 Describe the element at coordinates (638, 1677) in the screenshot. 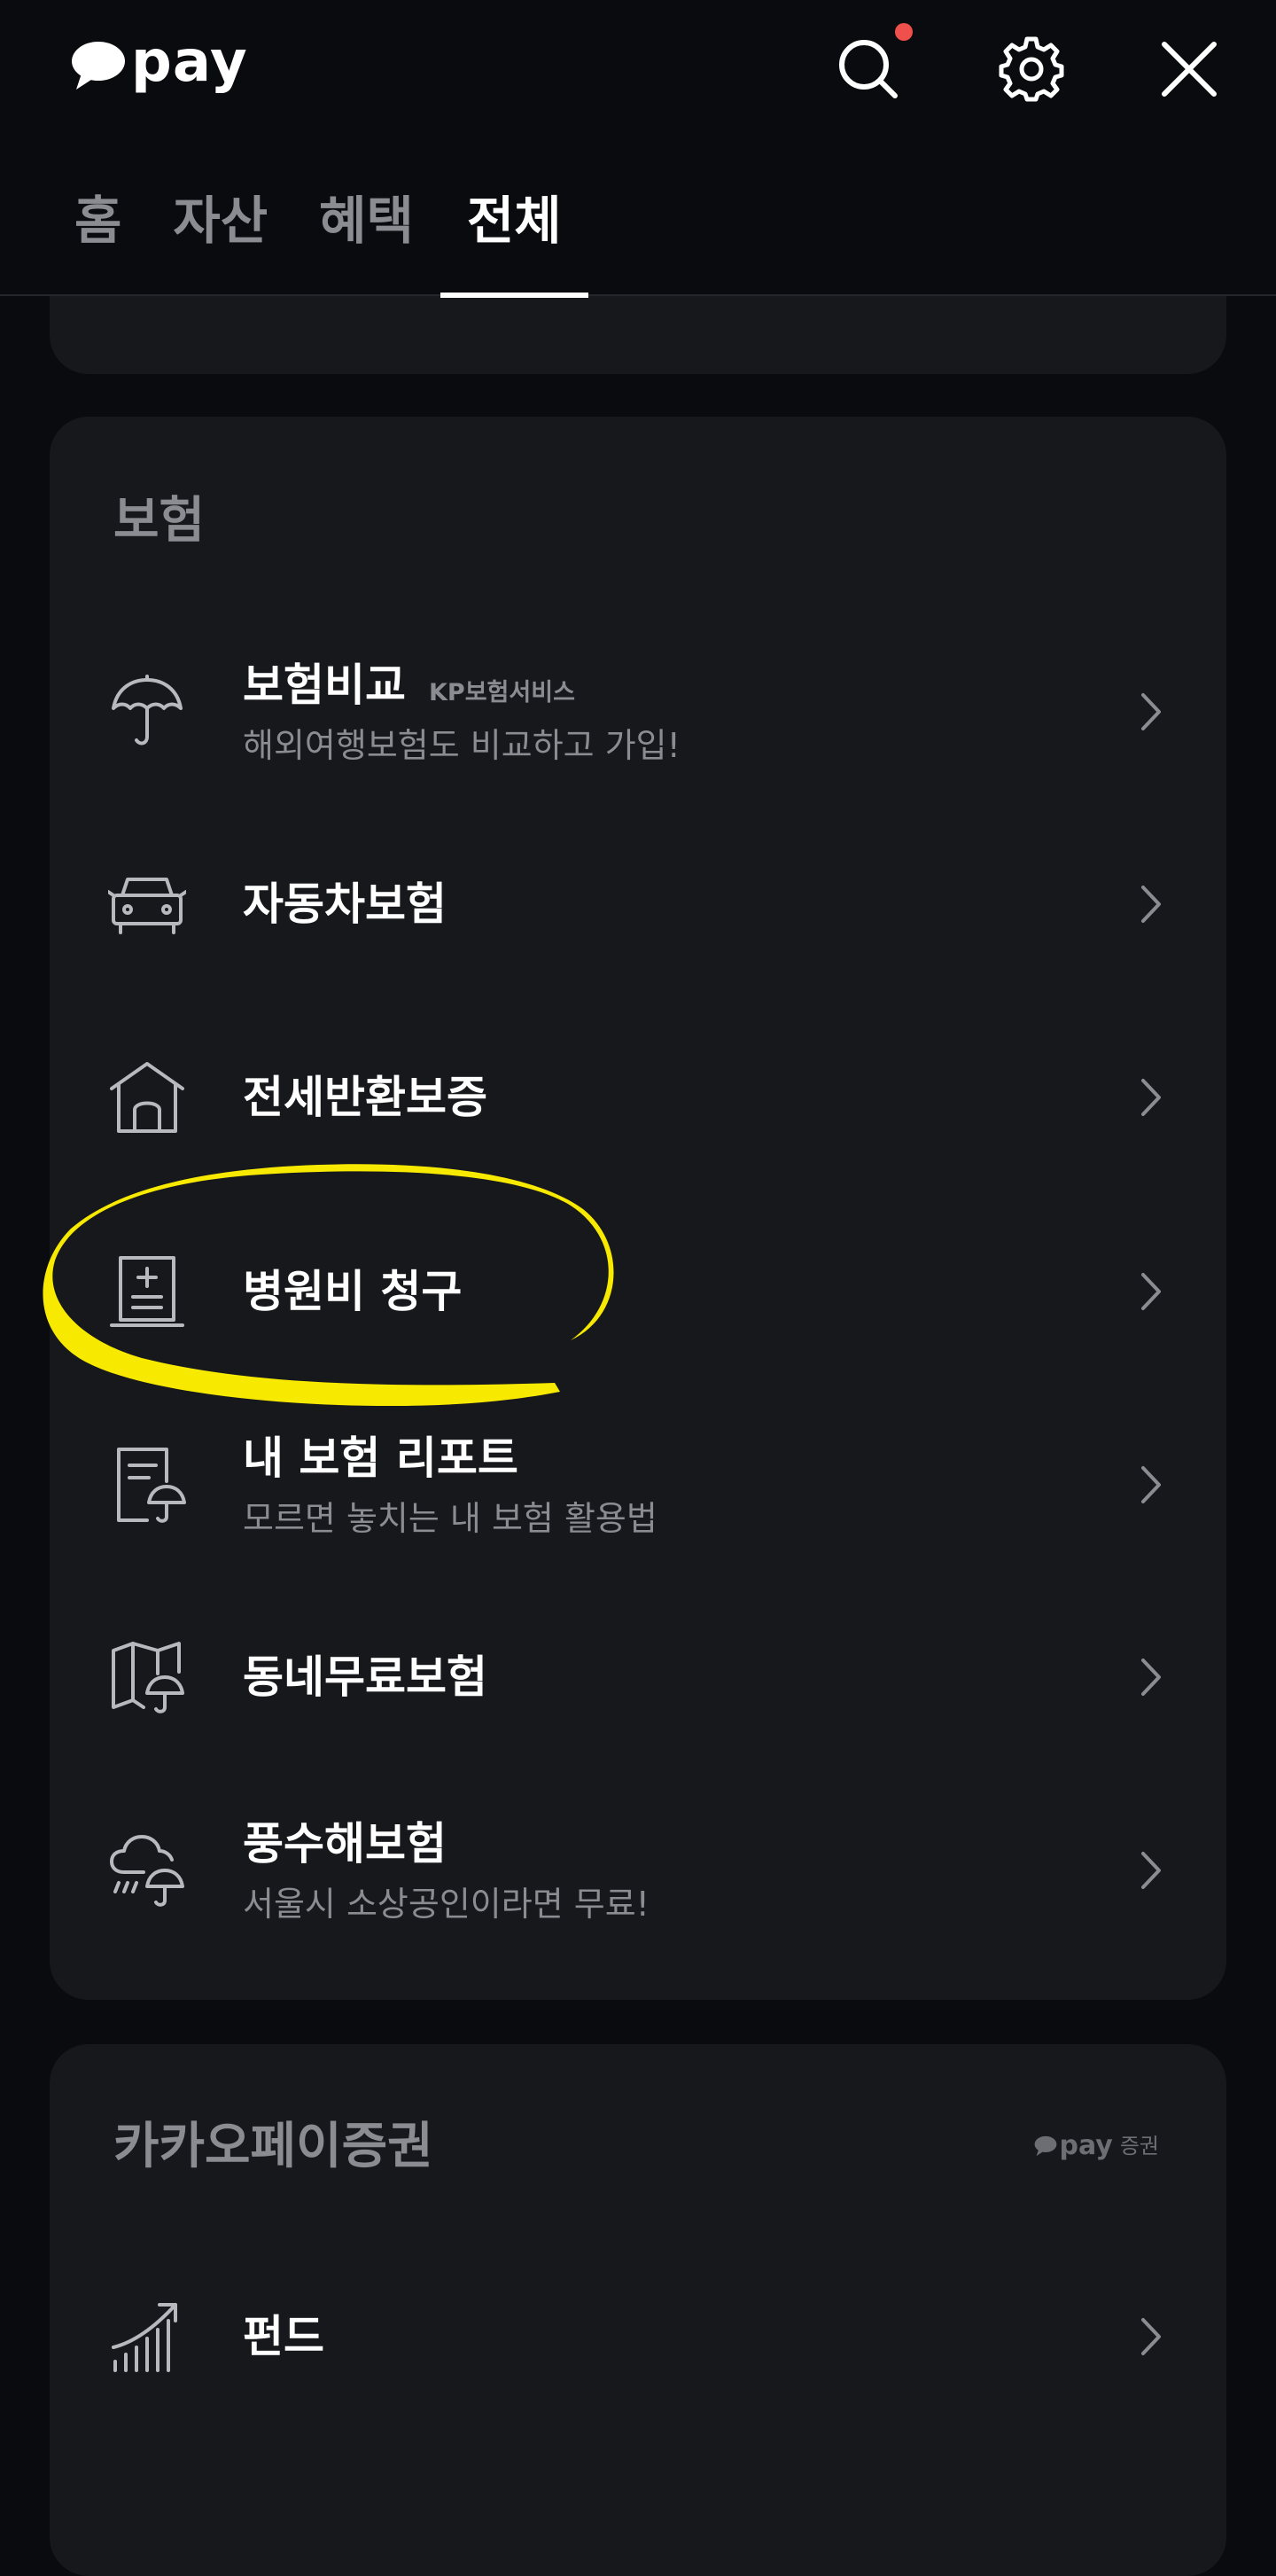

I see `menu-item-neighborhood-free-insurance: 동네무료보험` at that location.